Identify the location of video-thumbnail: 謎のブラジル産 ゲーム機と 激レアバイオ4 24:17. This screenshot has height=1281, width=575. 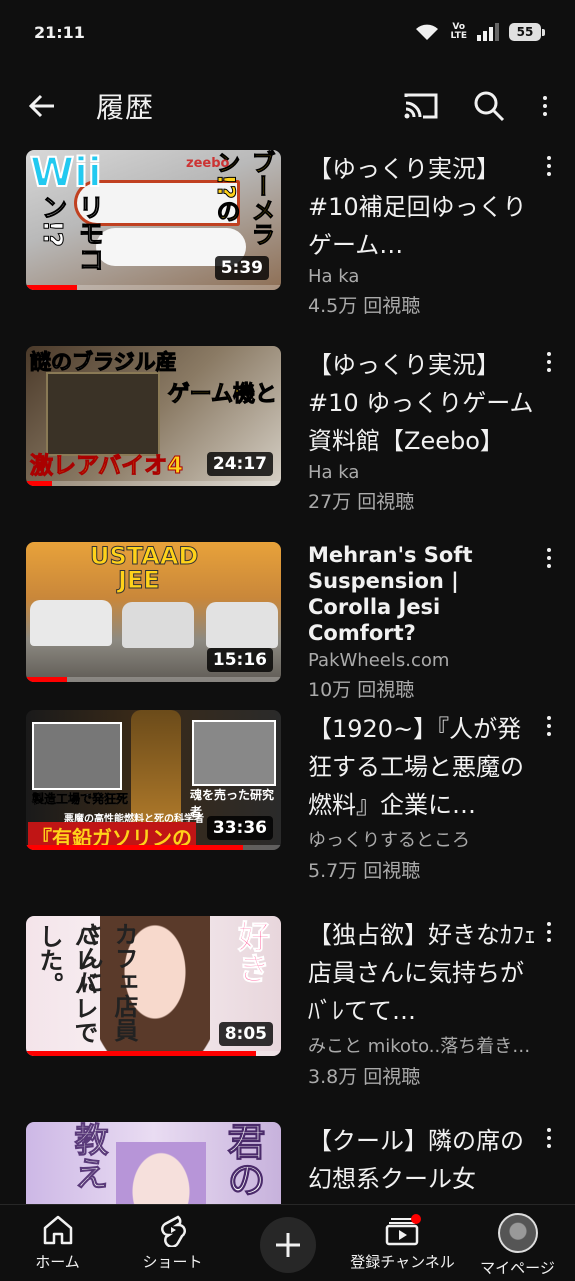
(153, 416).